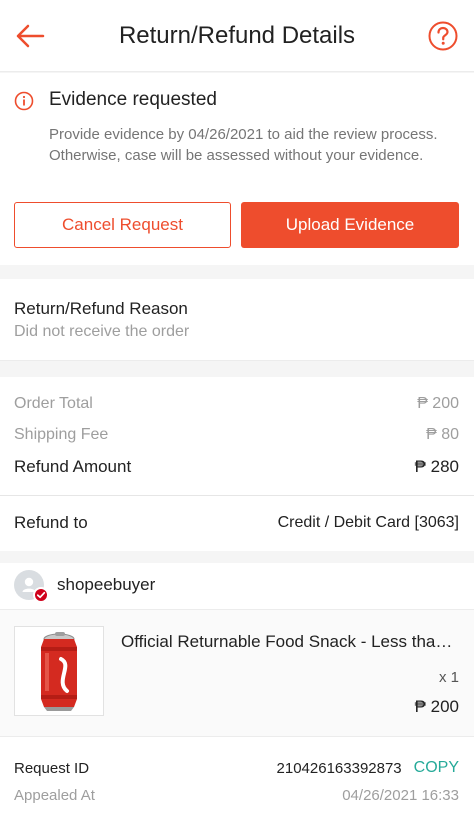 Image resolution: width=474 pixels, height=820 pixels. What do you see at coordinates (236, 768) in the screenshot?
I see `request-id-row: Request ID 210426163392873 COPY` at bounding box center [236, 768].